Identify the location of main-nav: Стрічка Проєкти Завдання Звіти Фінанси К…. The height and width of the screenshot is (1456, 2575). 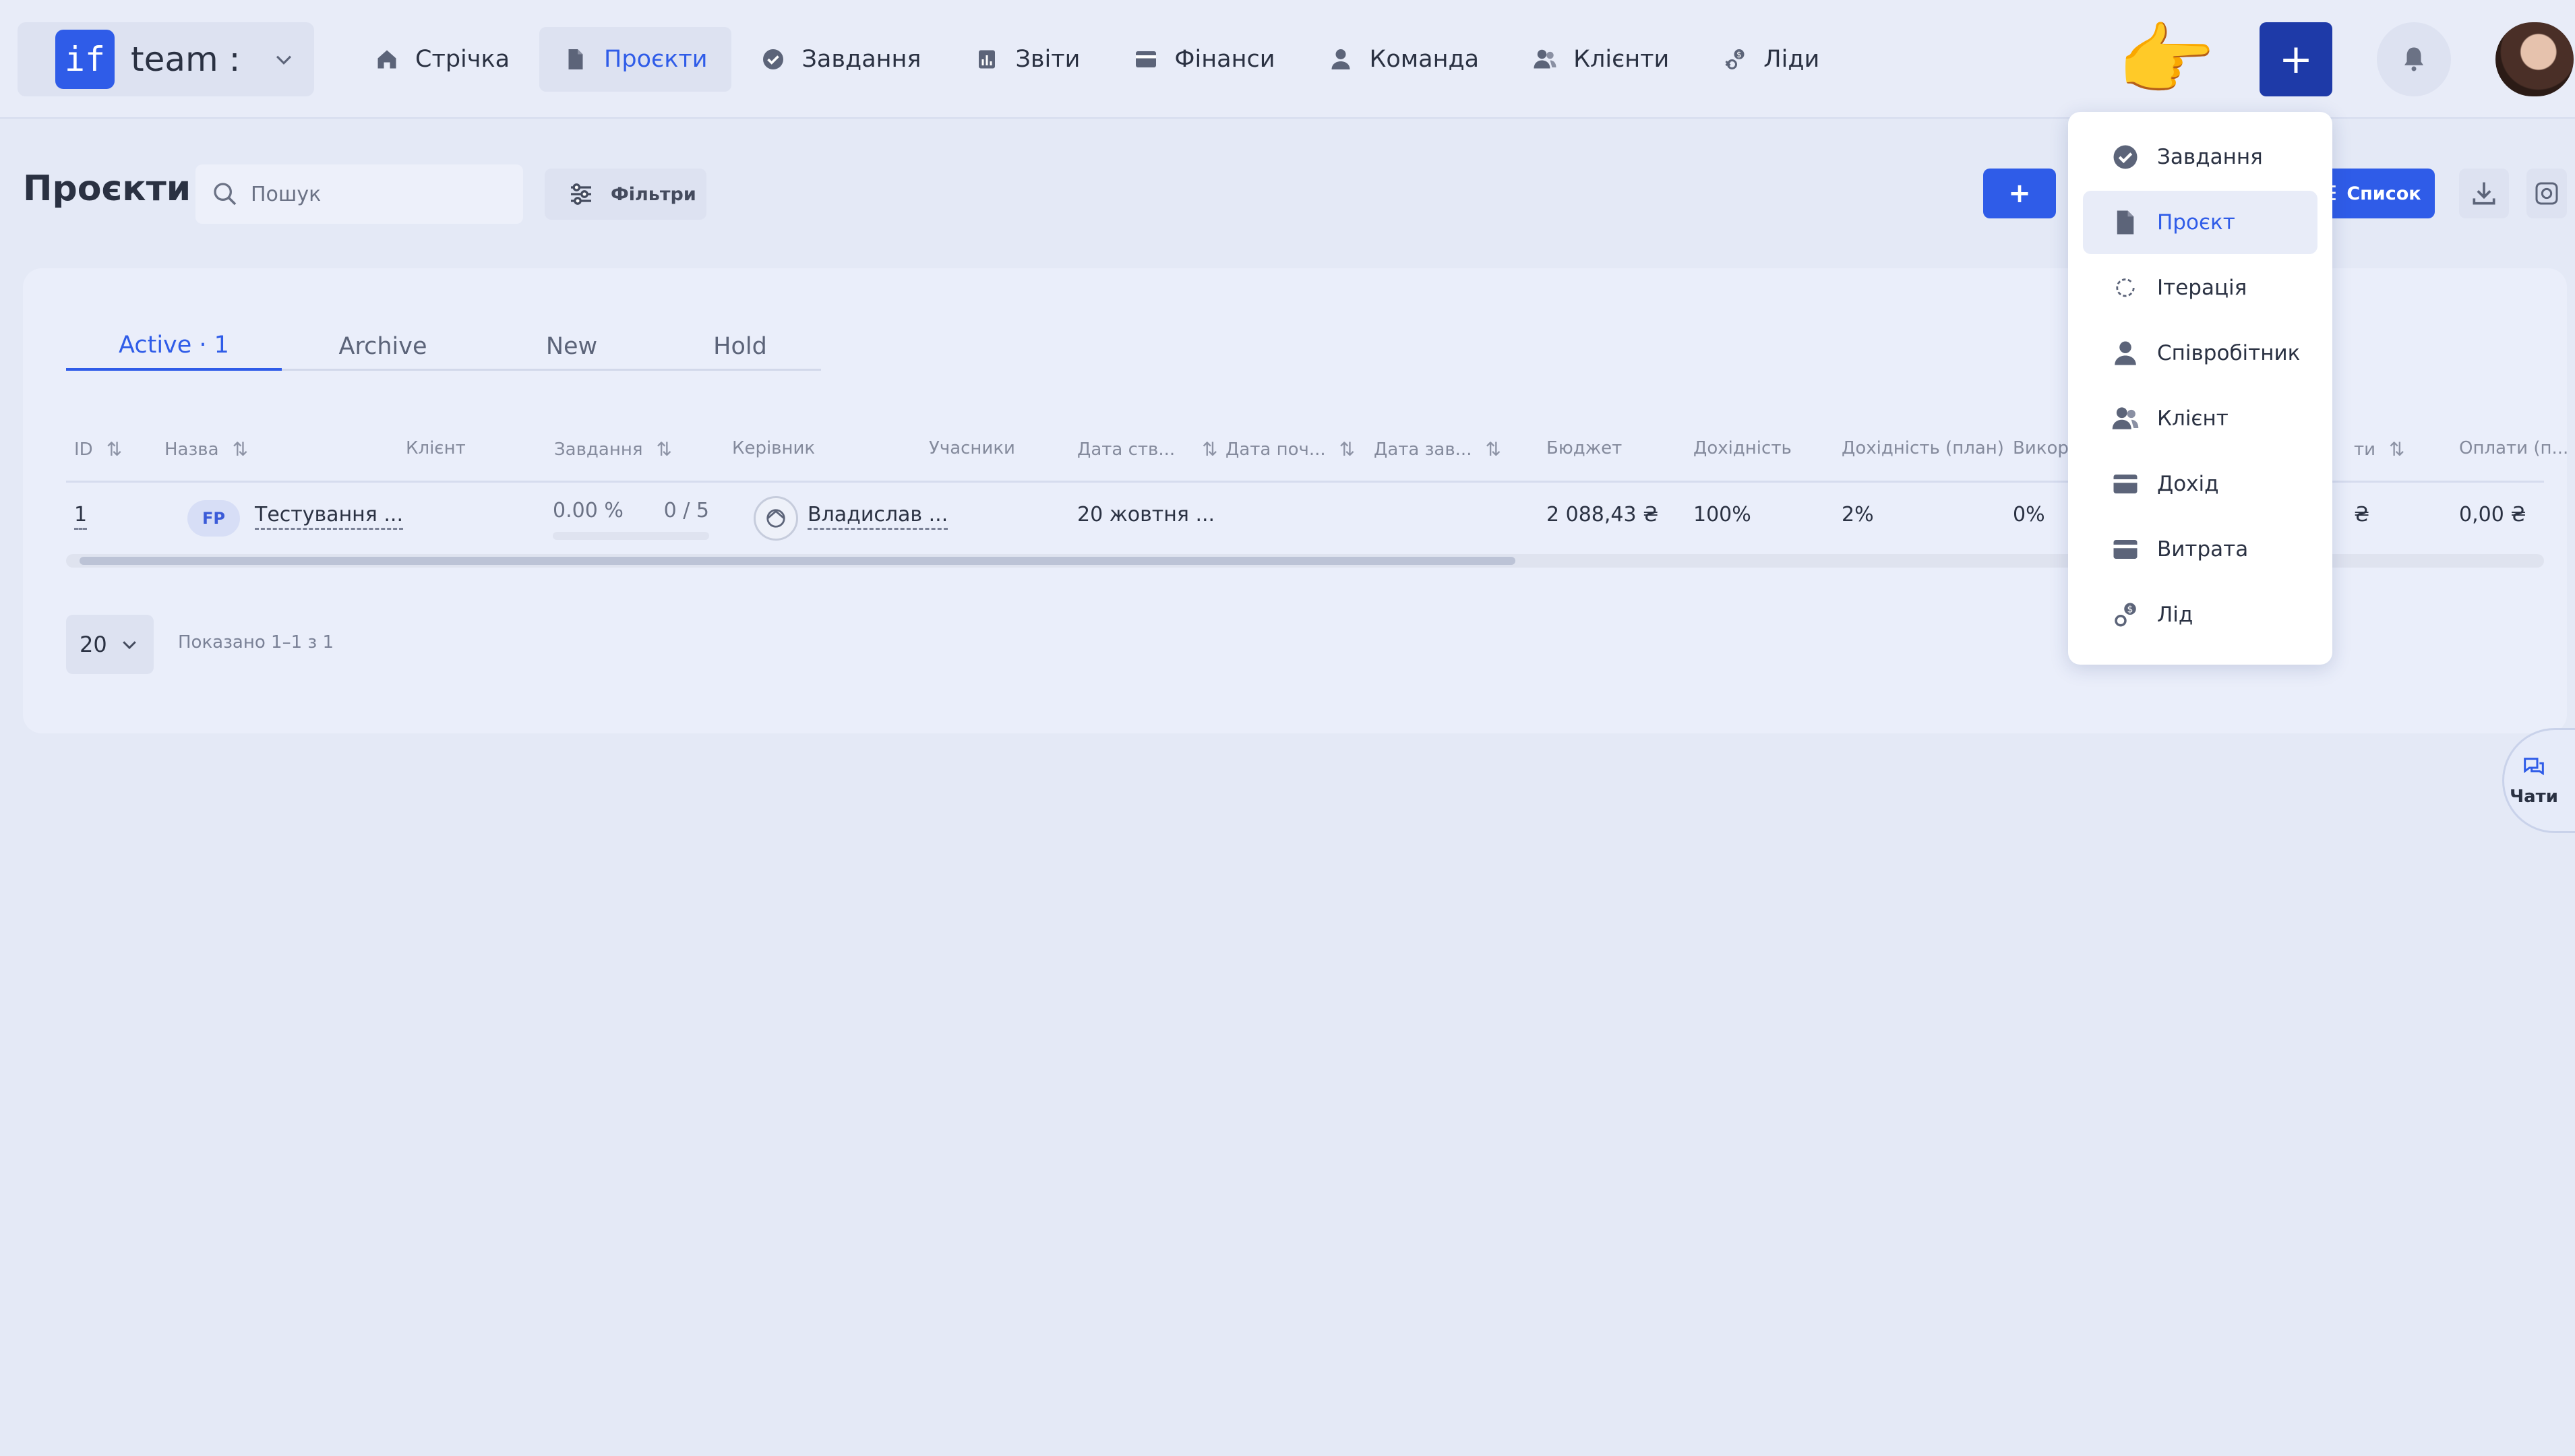
(1100, 59).